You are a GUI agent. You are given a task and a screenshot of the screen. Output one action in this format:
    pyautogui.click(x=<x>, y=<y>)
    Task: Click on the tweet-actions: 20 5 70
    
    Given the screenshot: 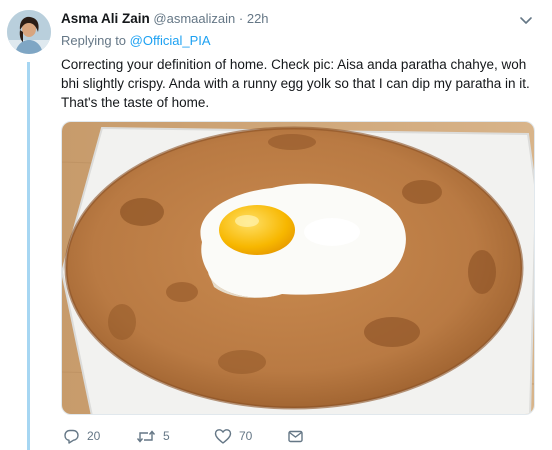 What is the action you would take?
    pyautogui.click(x=191, y=437)
    